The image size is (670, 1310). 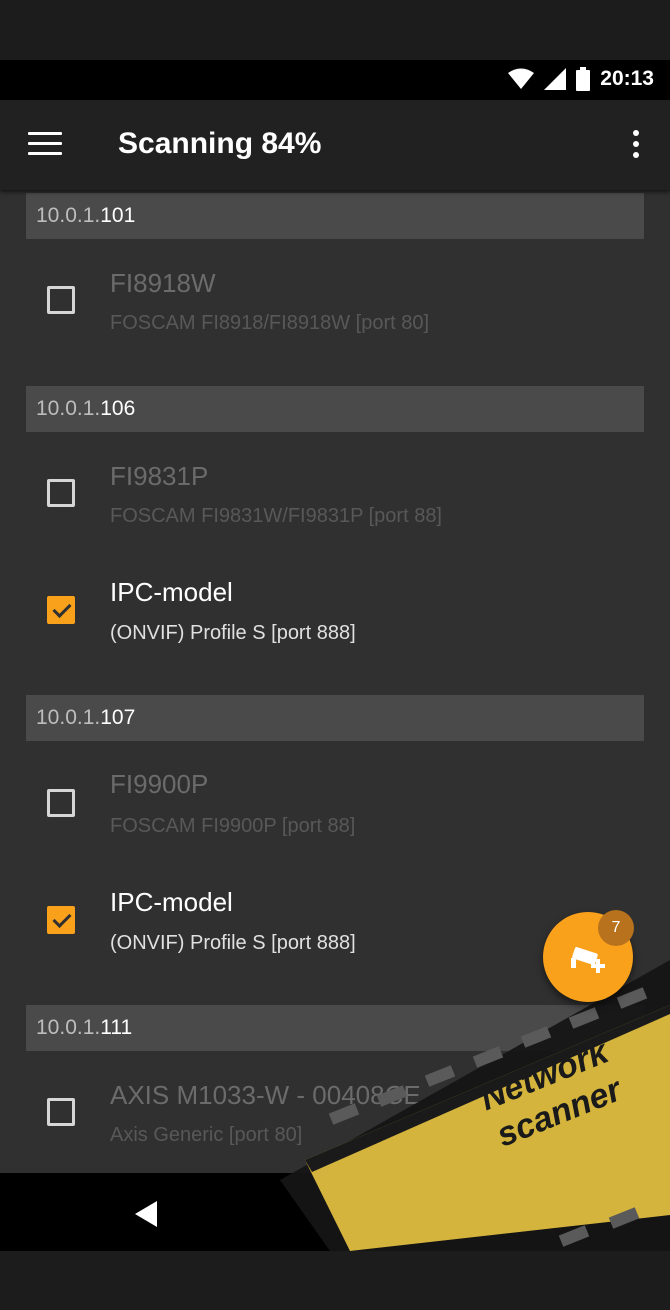 What do you see at coordinates (335, 803) in the screenshot?
I see `device-row: FI9900P FOSCAM FI9900P [port 88]` at bounding box center [335, 803].